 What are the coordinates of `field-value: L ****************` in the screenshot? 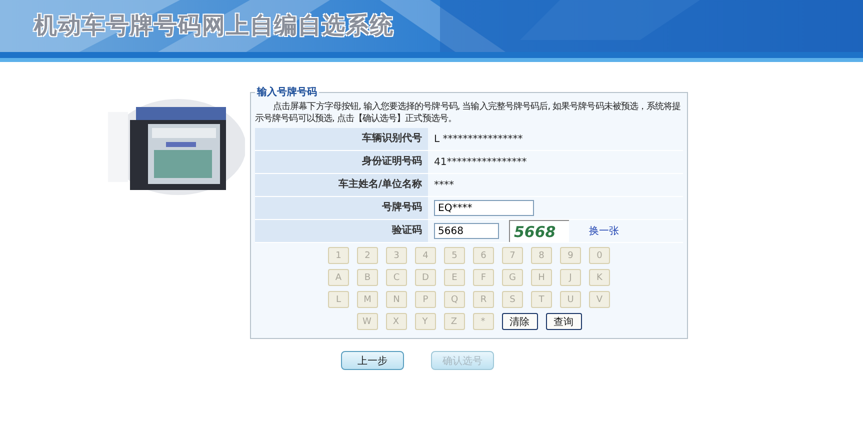 It's located at (478, 139).